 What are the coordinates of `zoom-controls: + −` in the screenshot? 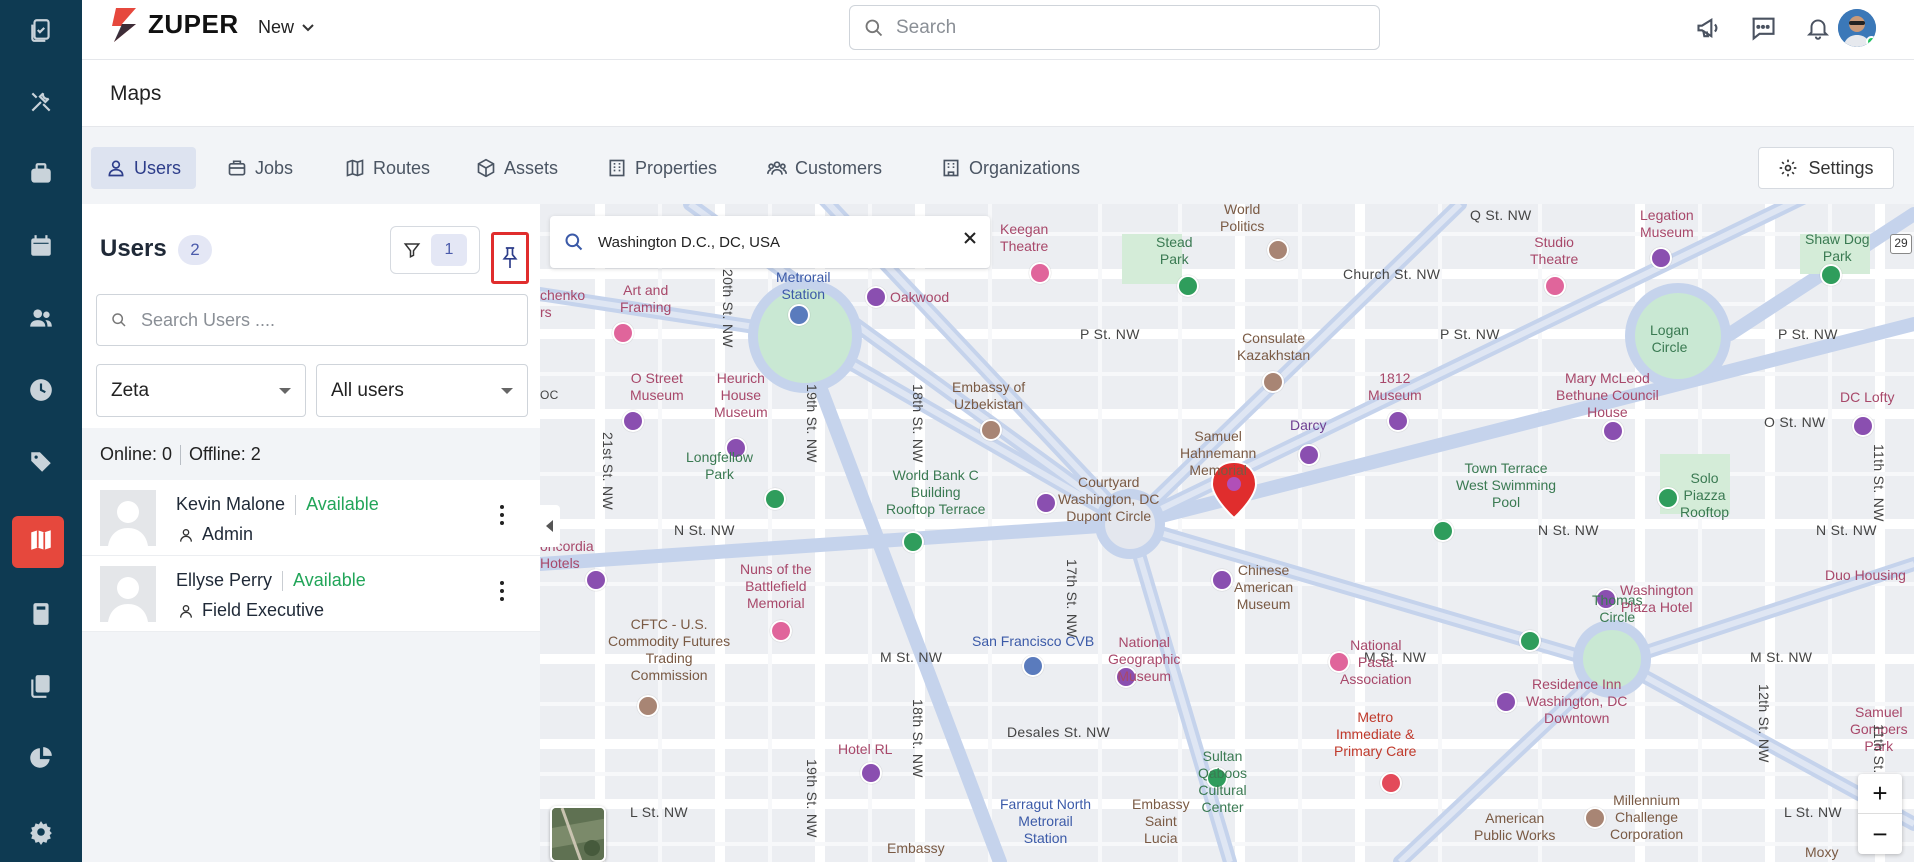 It's located at (1880, 814).